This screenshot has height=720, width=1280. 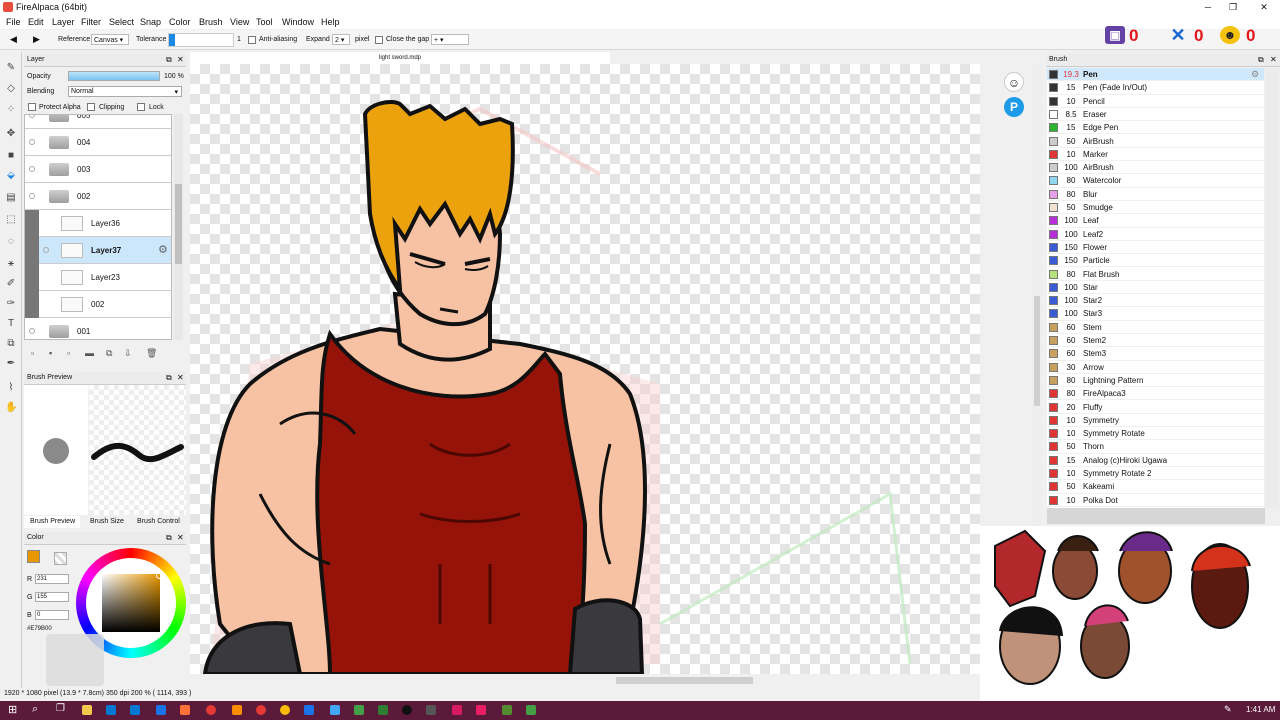 What do you see at coordinates (211, 22) in the screenshot?
I see `menu-brush: Brush` at bounding box center [211, 22].